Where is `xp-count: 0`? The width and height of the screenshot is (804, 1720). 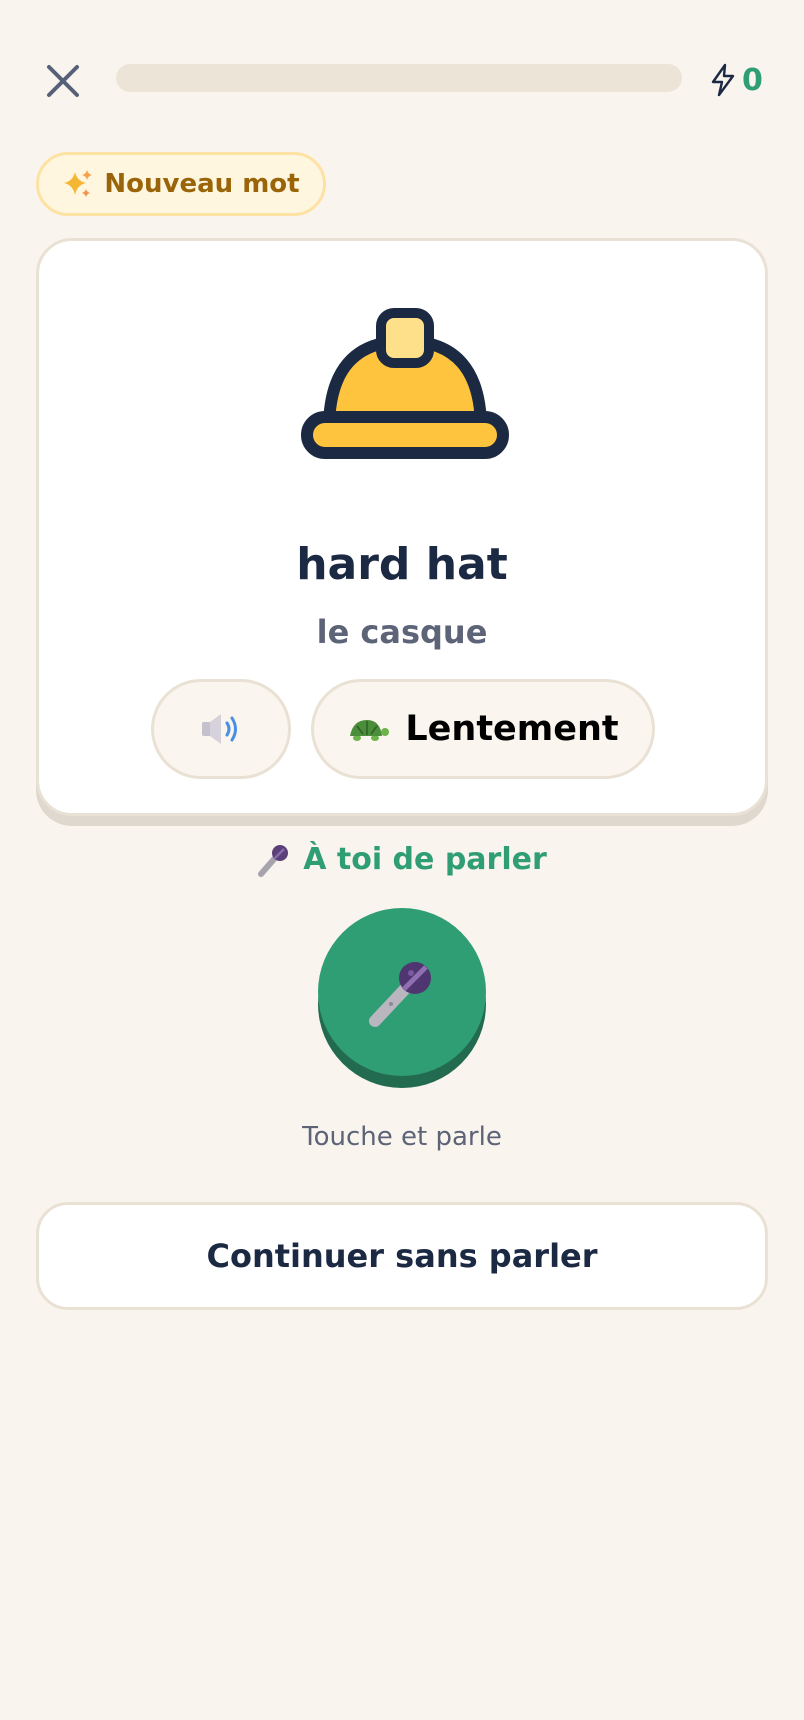
xp-count: 0 is located at coordinates (752, 80).